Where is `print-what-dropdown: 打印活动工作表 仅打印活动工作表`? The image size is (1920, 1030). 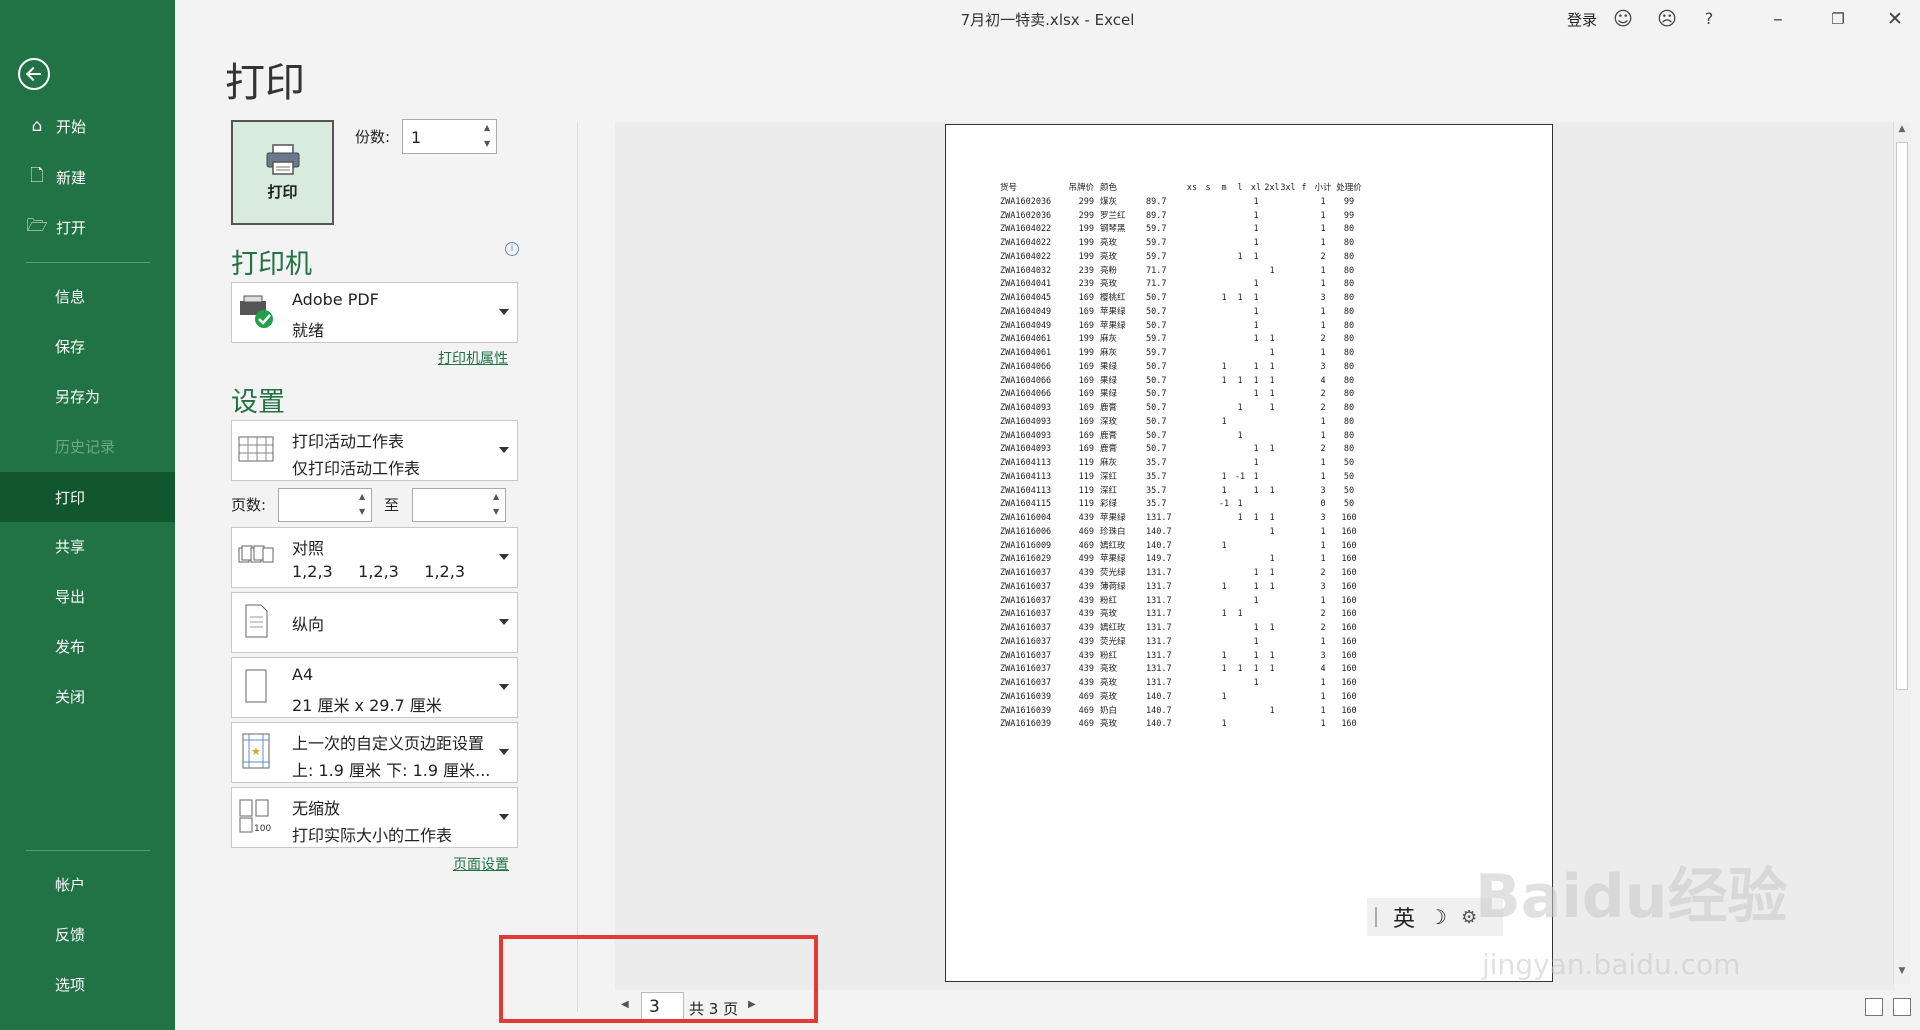 print-what-dropdown: 打印活动工作表 仅打印活动工作表 is located at coordinates (374, 450).